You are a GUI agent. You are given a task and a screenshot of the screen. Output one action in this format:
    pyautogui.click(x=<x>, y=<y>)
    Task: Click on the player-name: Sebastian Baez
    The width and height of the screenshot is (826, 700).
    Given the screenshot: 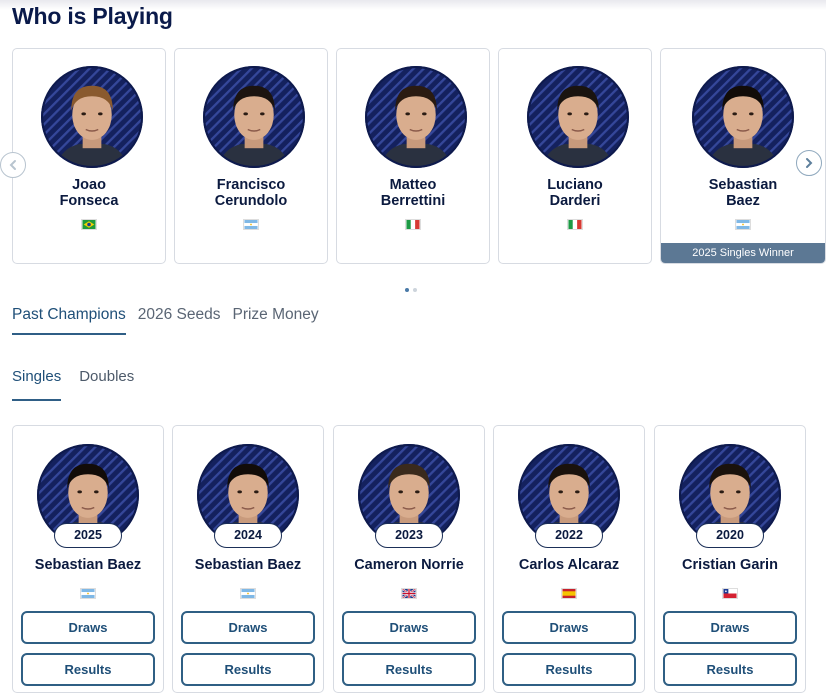 What is the action you would take?
    pyautogui.click(x=743, y=193)
    